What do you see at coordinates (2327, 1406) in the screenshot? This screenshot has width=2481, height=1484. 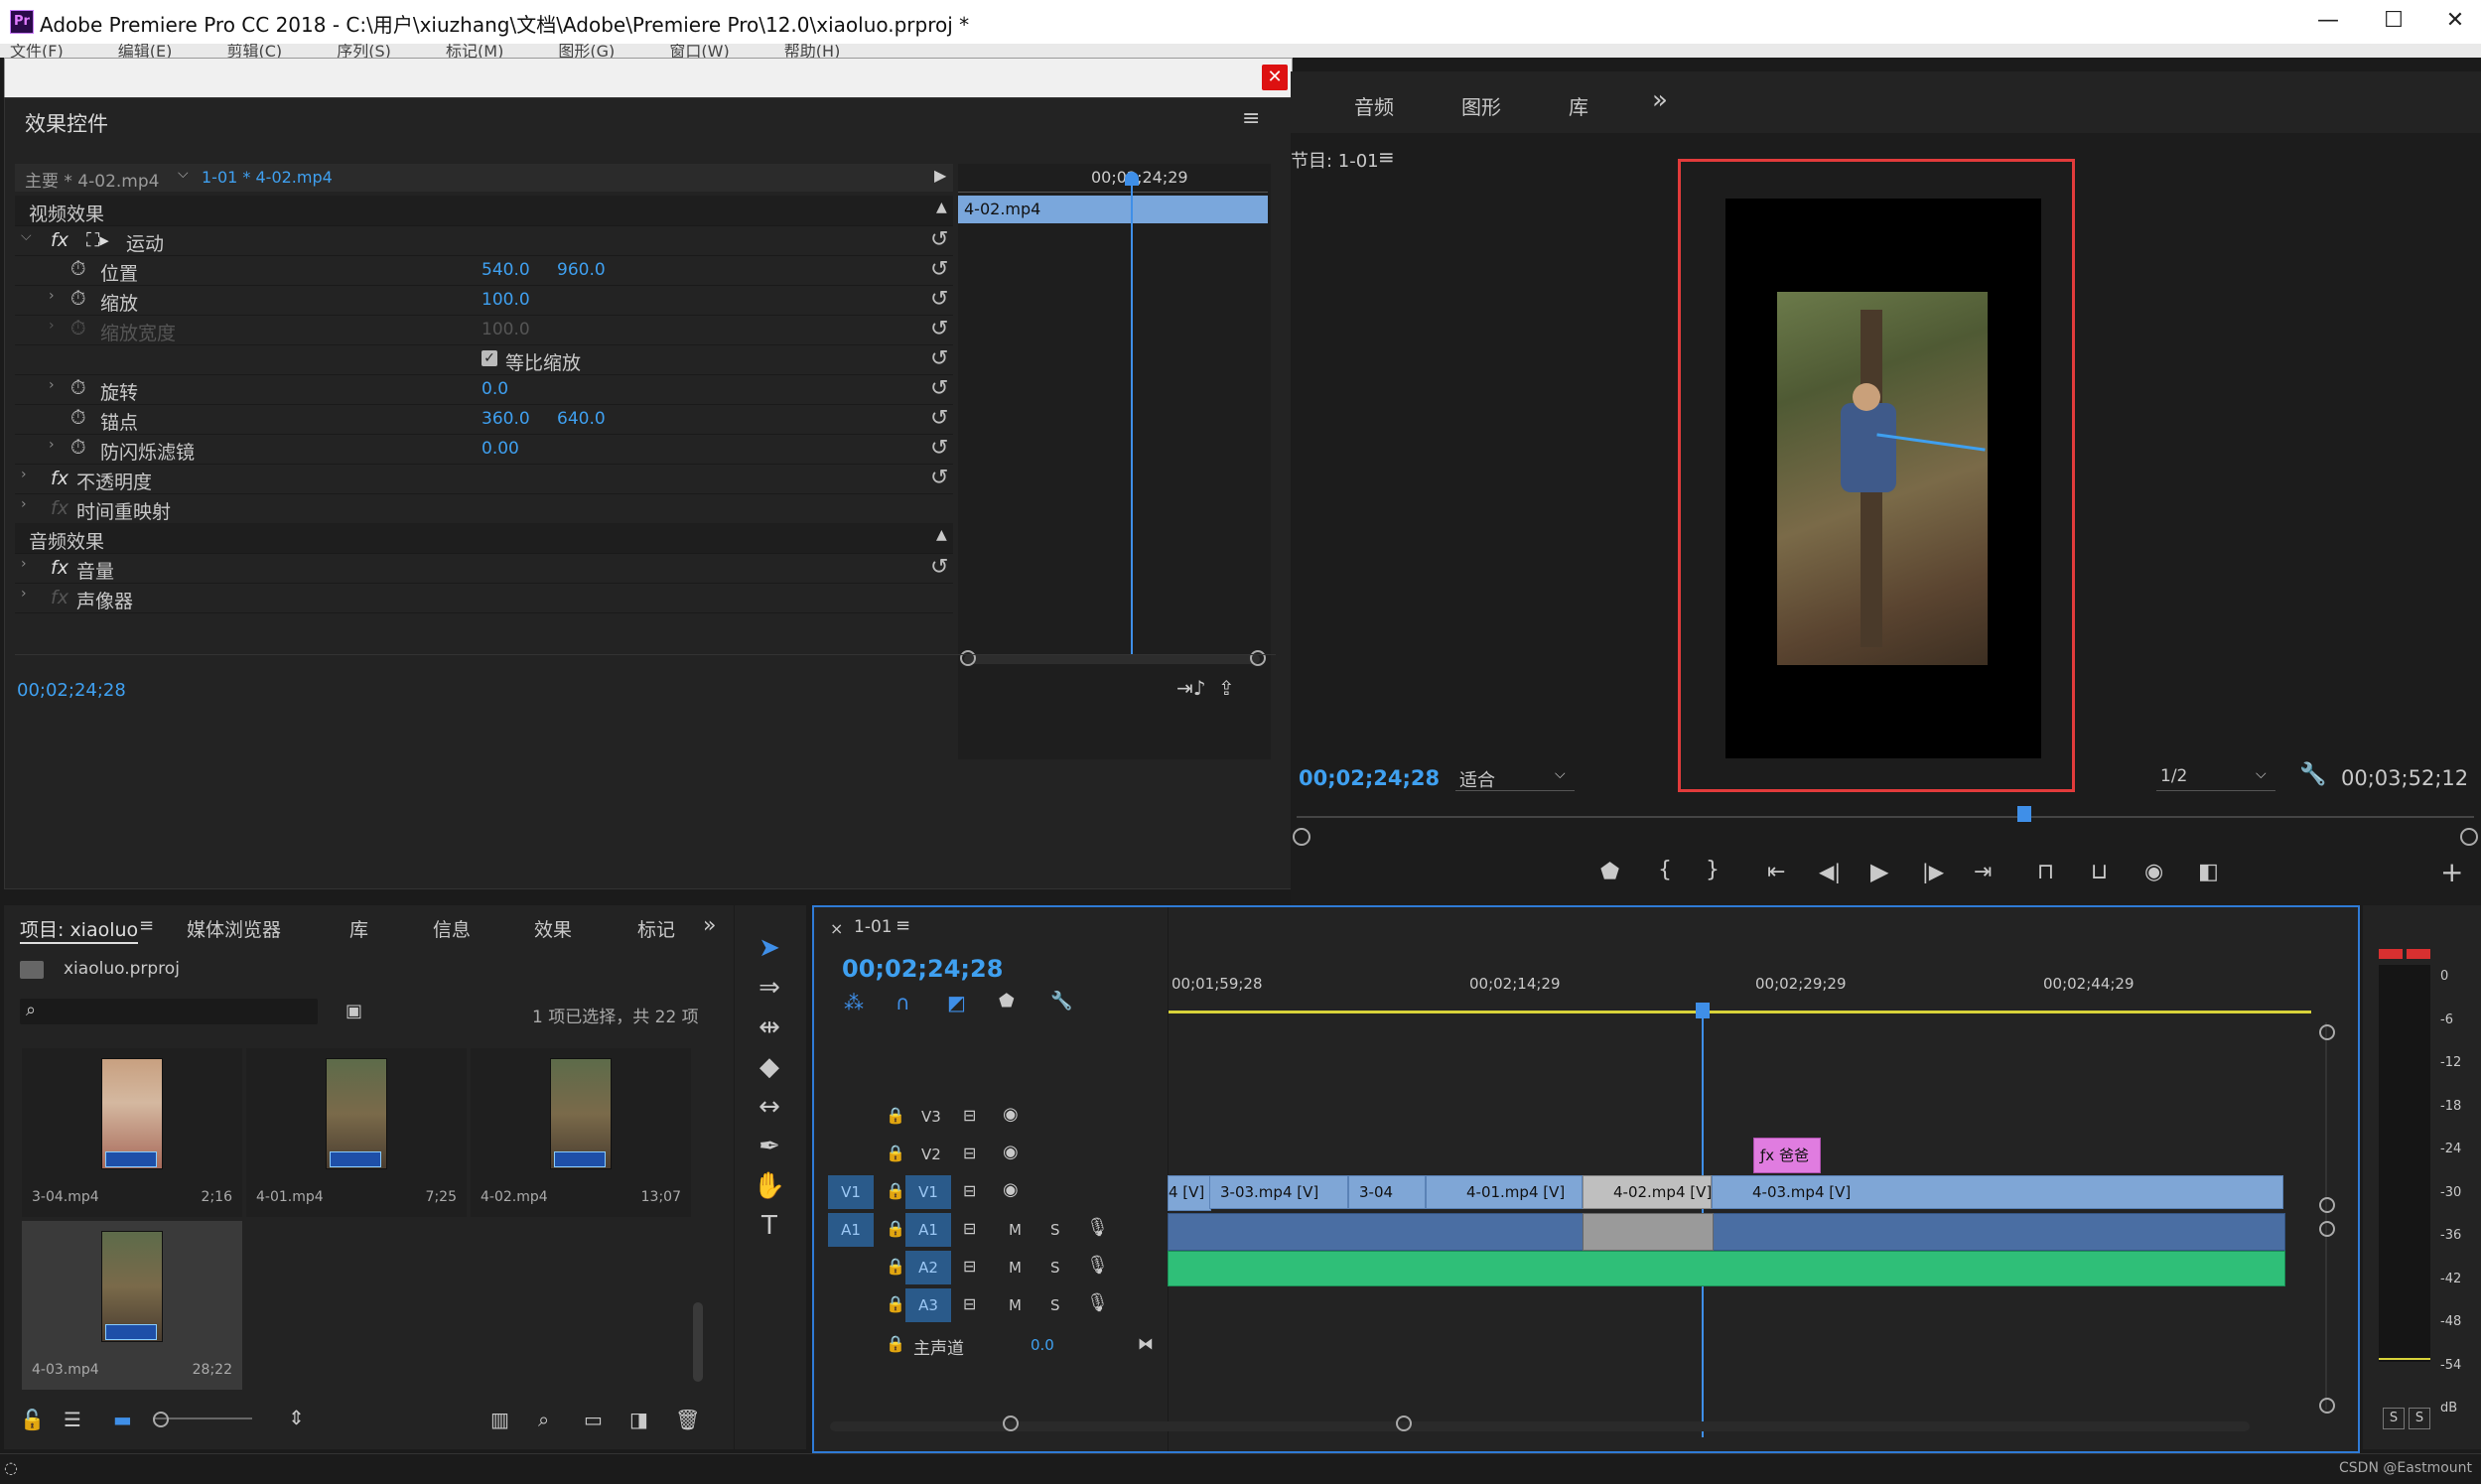 I see `vscroll-handle` at bounding box center [2327, 1406].